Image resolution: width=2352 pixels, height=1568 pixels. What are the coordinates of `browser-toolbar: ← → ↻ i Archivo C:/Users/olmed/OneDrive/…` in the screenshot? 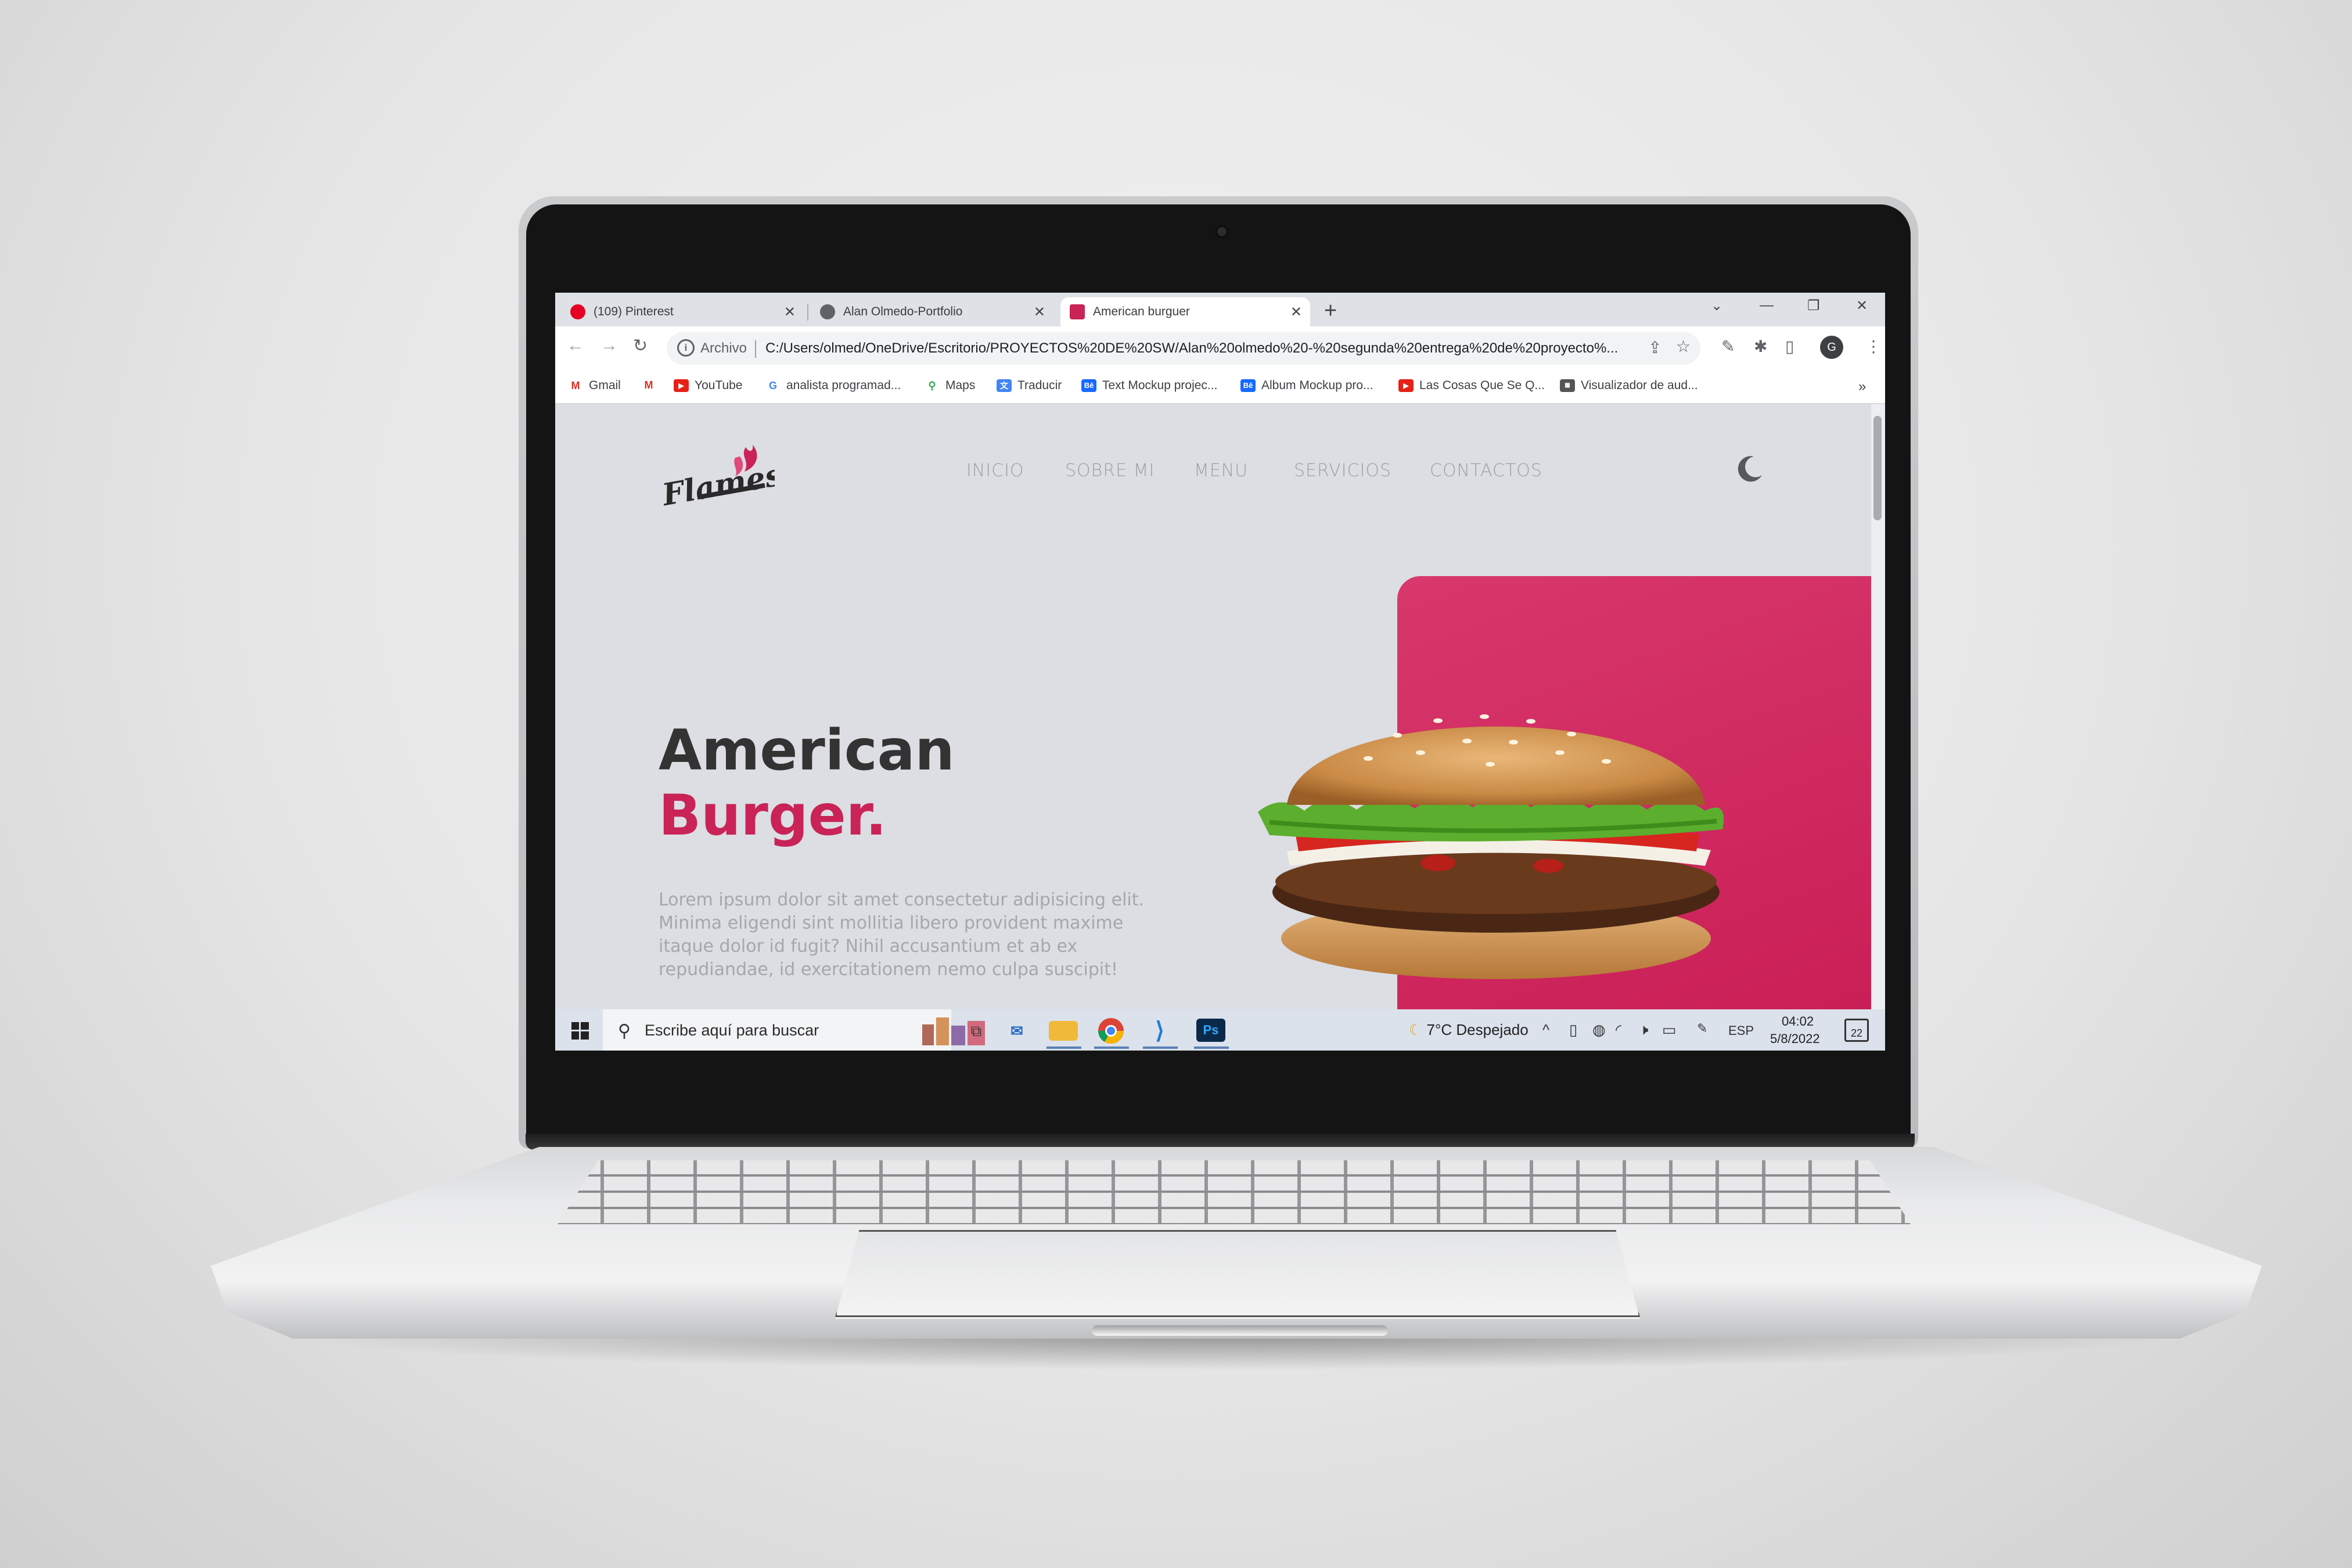 It's located at (1220, 349).